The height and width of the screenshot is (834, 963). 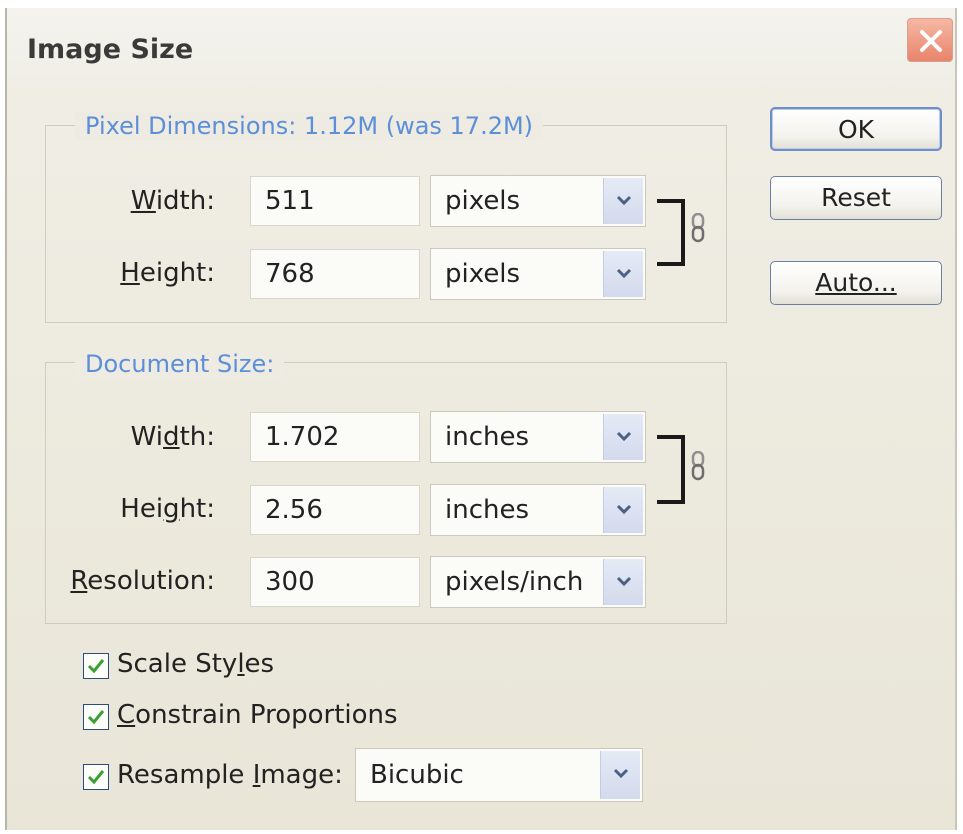 What do you see at coordinates (335, 201) in the screenshot?
I see `pixel-width-input: 511` at bounding box center [335, 201].